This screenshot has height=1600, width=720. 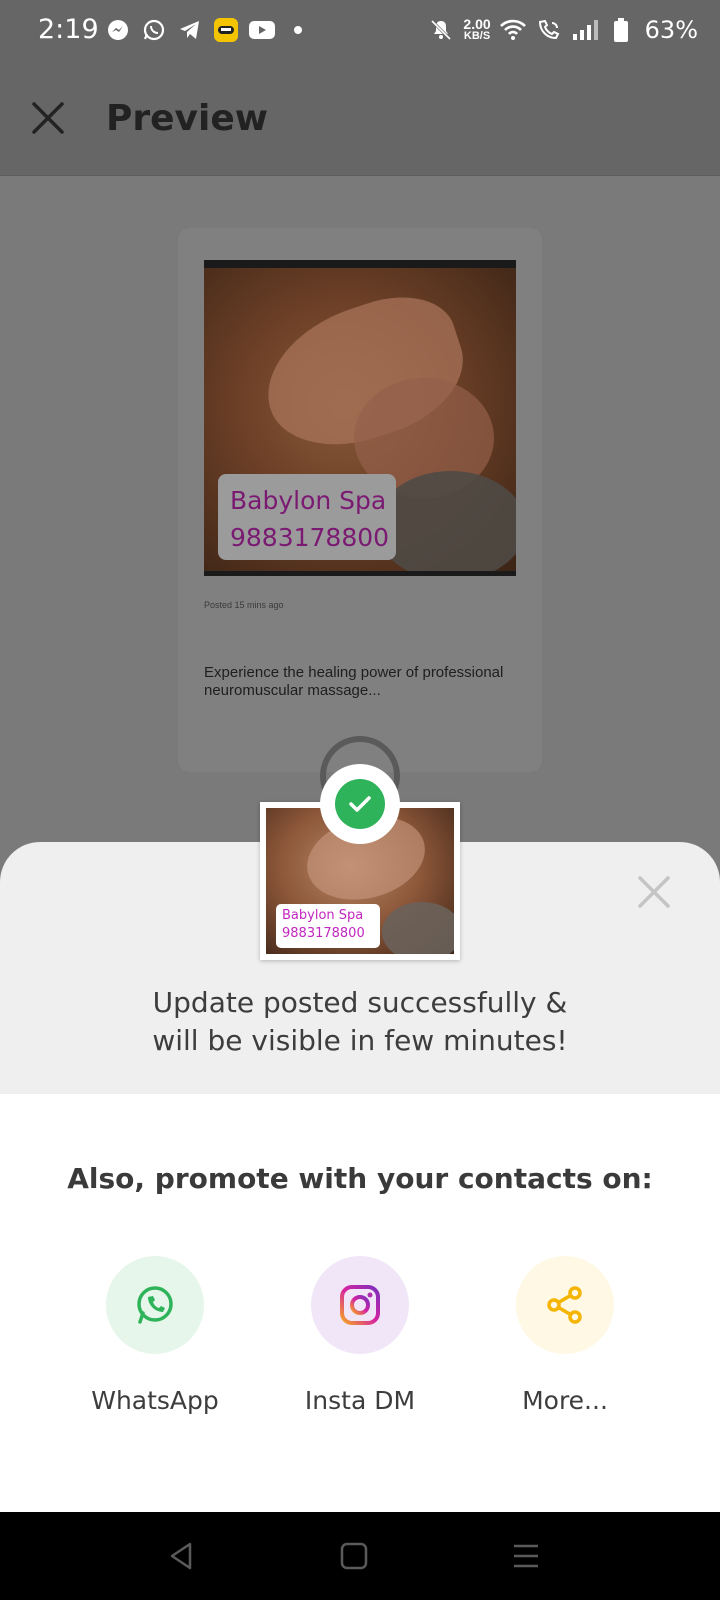 What do you see at coordinates (441, 30) in the screenshot?
I see `mute-icon` at bounding box center [441, 30].